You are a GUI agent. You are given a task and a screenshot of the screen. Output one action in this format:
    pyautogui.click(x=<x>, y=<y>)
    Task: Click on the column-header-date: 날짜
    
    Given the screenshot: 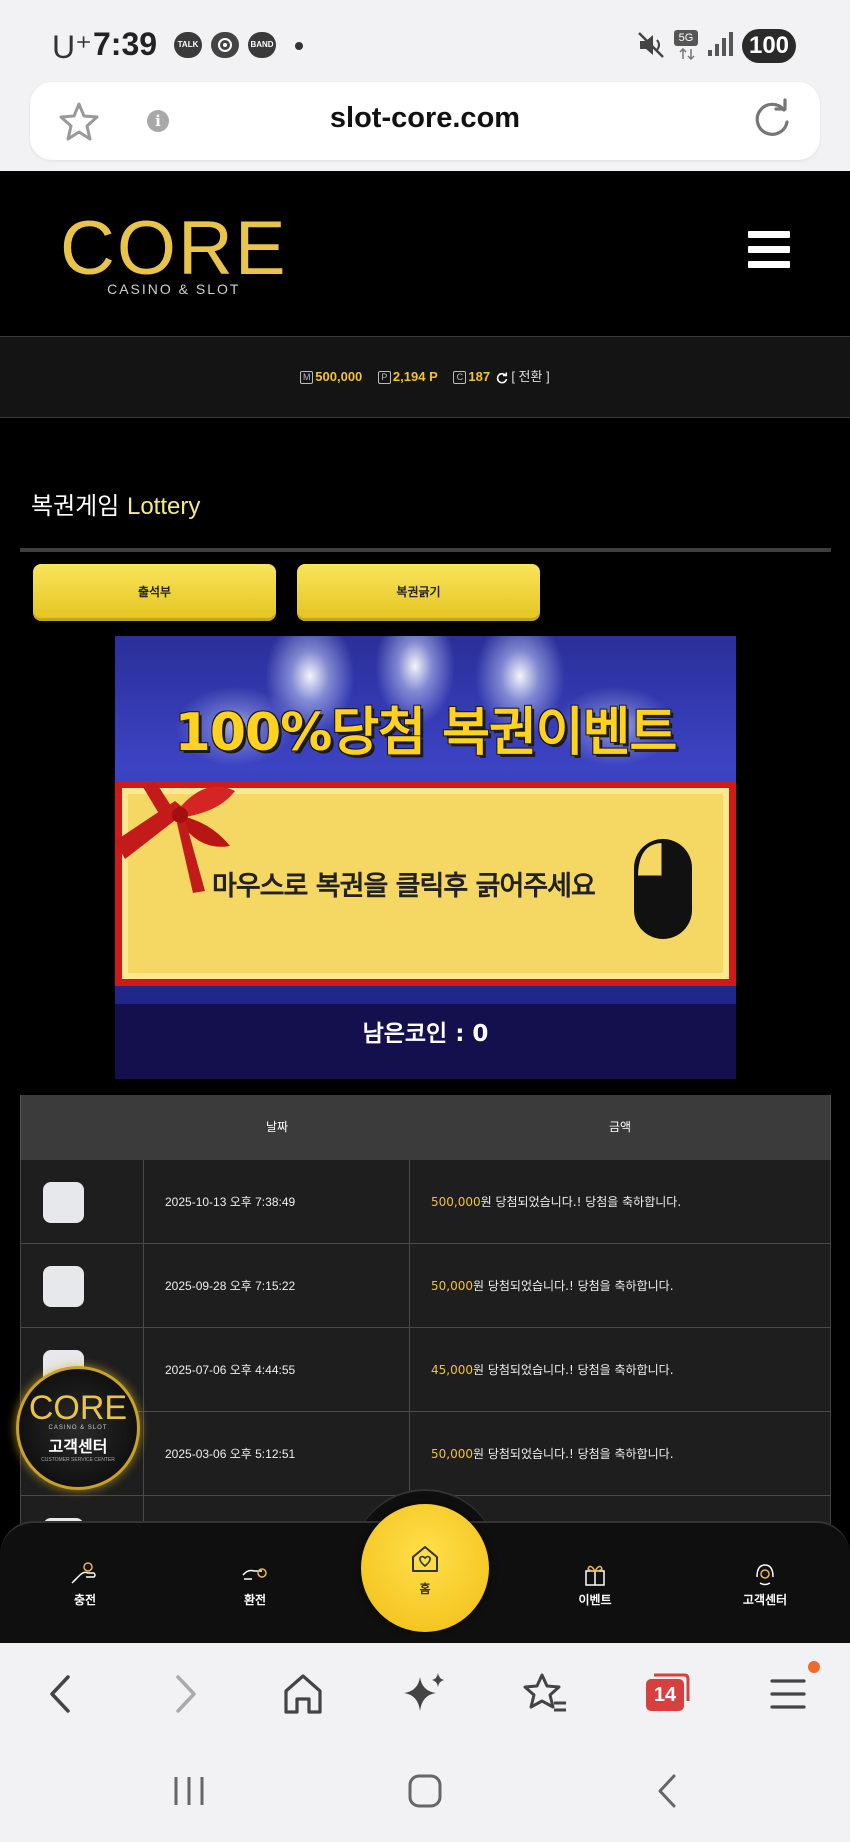 What is the action you would take?
    pyautogui.click(x=277, y=1127)
    